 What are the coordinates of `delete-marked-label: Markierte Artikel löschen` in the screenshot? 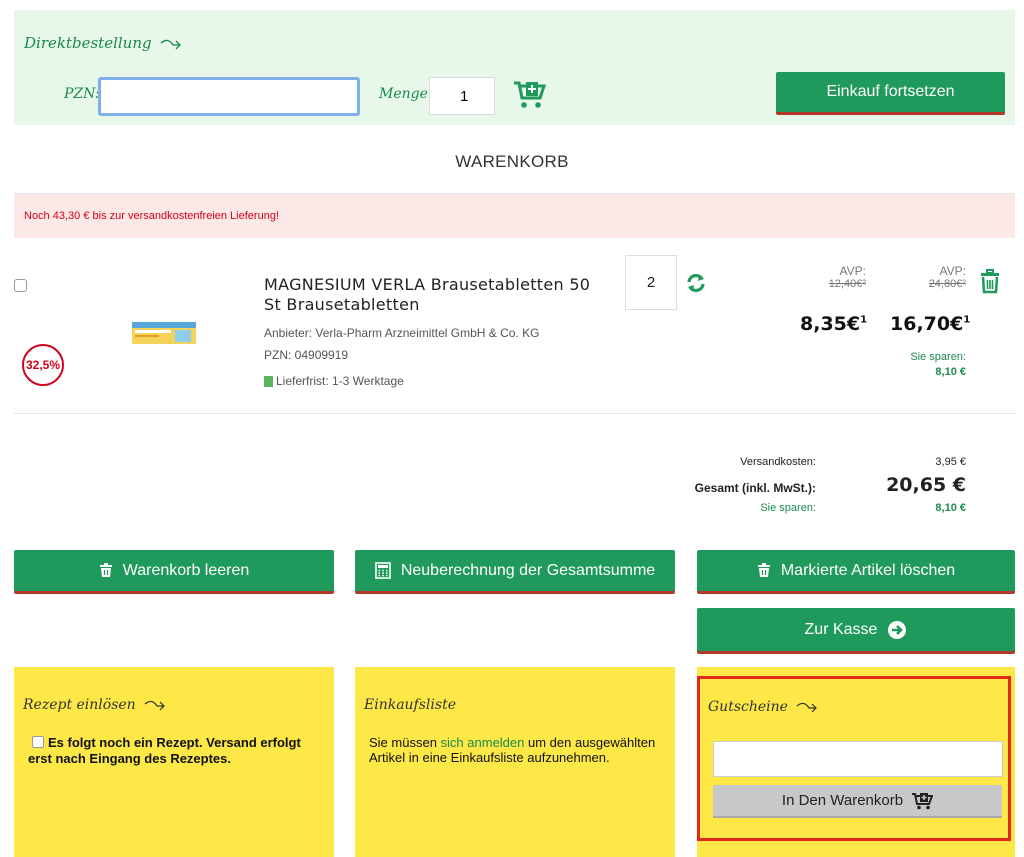 It's located at (868, 570).